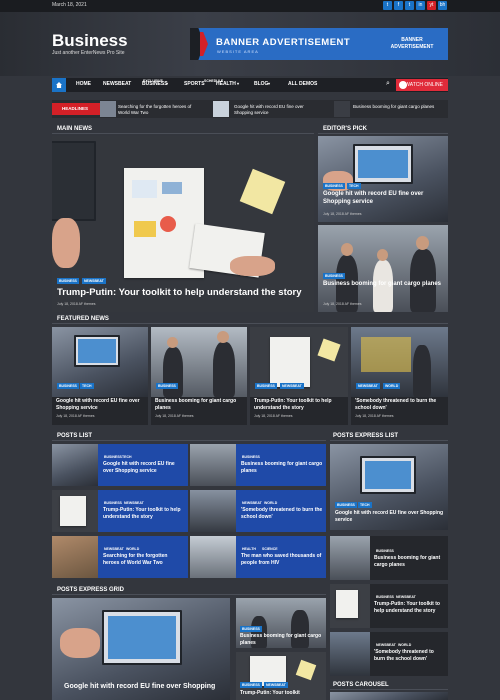 The height and width of the screenshot is (700, 500). Describe the element at coordinates (366, 436) in the screenshot. I see `posts-express-title: POSTS EXPRESS LIST` at that location.